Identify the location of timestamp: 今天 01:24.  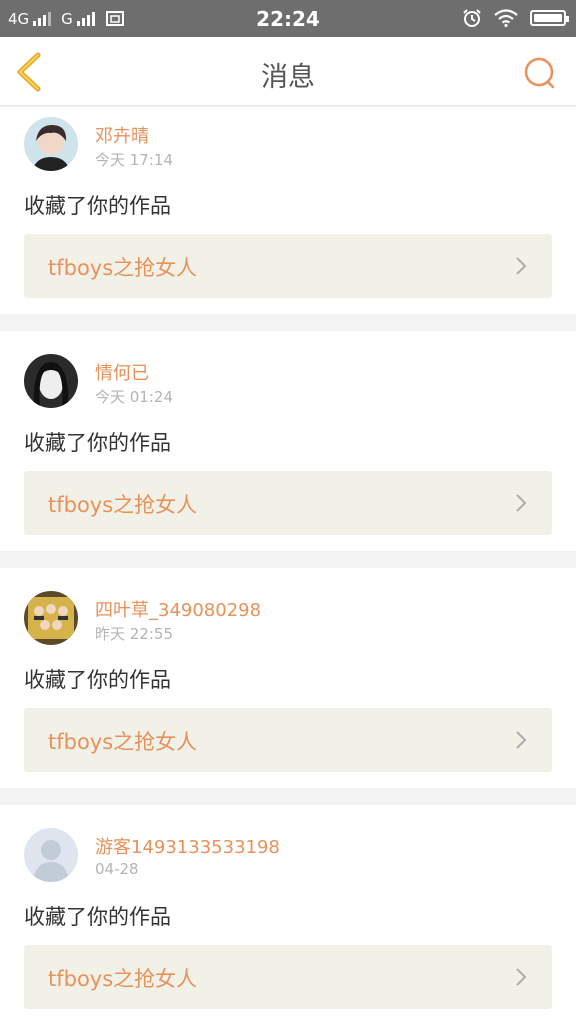
(134, 397).